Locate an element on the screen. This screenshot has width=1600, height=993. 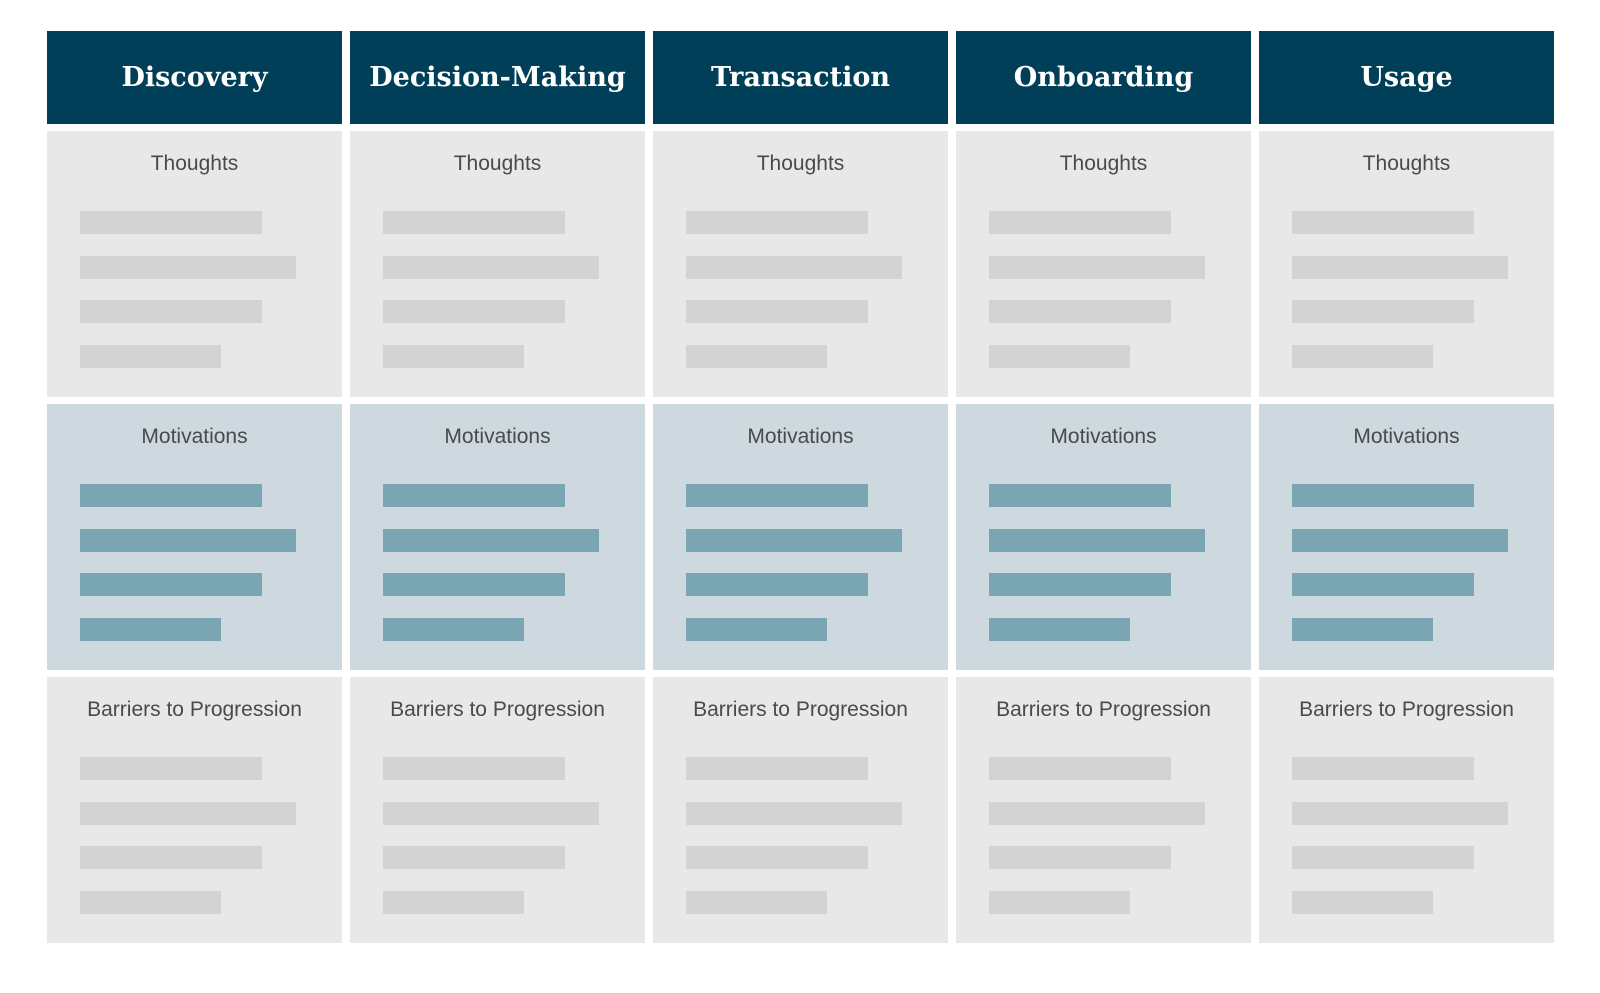
stage-header: Discovery is located at coordinates (194, 77).